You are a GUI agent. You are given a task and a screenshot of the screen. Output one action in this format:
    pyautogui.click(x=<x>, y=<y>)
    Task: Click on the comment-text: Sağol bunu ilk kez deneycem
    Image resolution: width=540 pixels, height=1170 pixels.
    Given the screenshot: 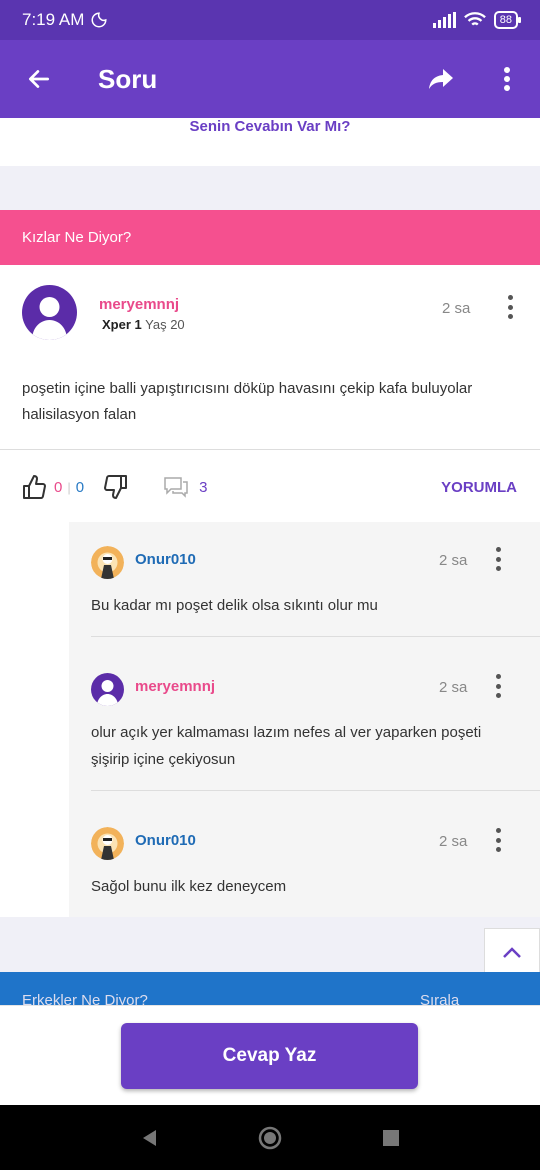 What is the action you would take?
    pyautogui.click(x=189, y=886)
    